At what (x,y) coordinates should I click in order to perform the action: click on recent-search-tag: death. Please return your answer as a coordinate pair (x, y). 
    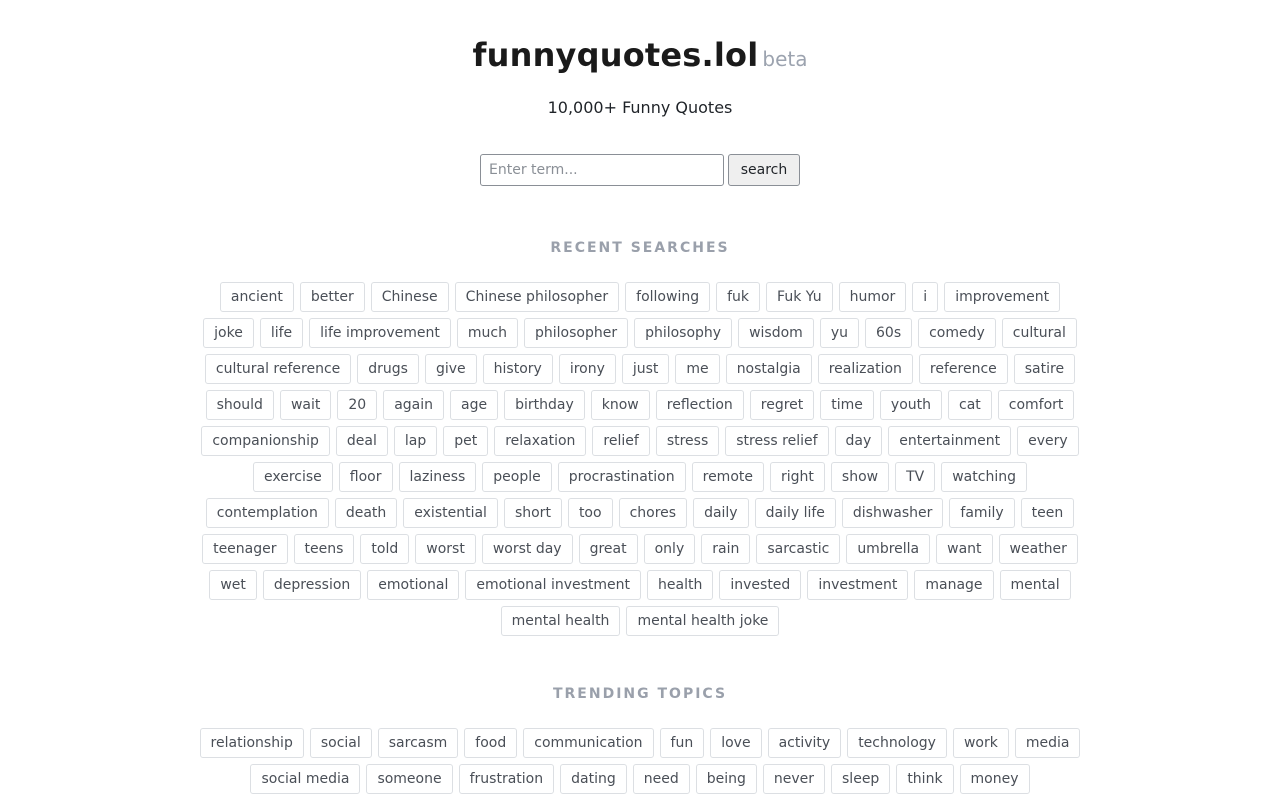
    Looking at the image, I should click on (366, 513).